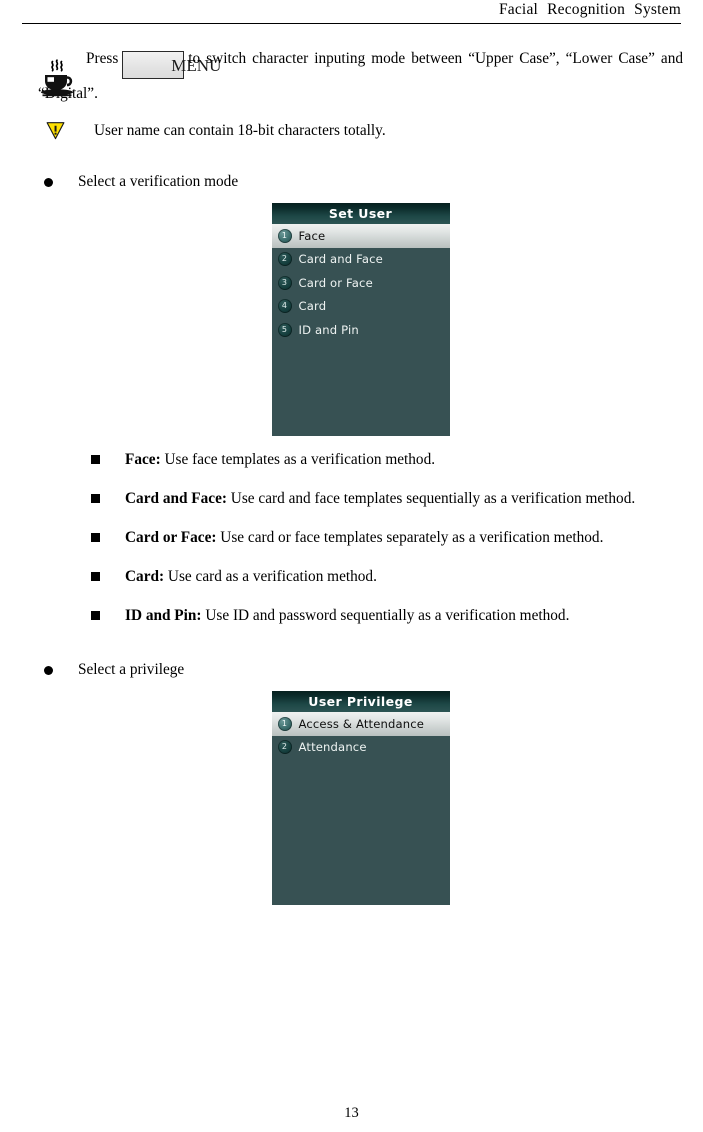  What do you see at coordinates (312, 306) in the screenshot?
I see `menu-item-label: Card` at bounding box center [312, 306].